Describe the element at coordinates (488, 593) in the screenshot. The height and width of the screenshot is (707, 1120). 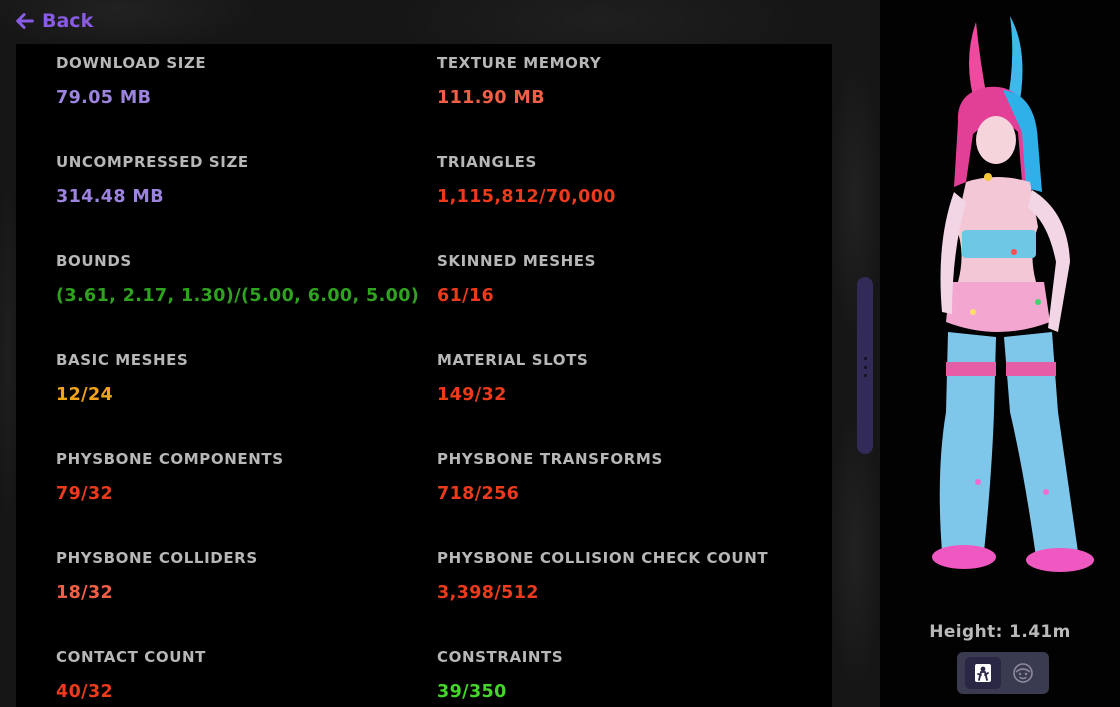
I see `stat-value: 3,398/512` at that location.